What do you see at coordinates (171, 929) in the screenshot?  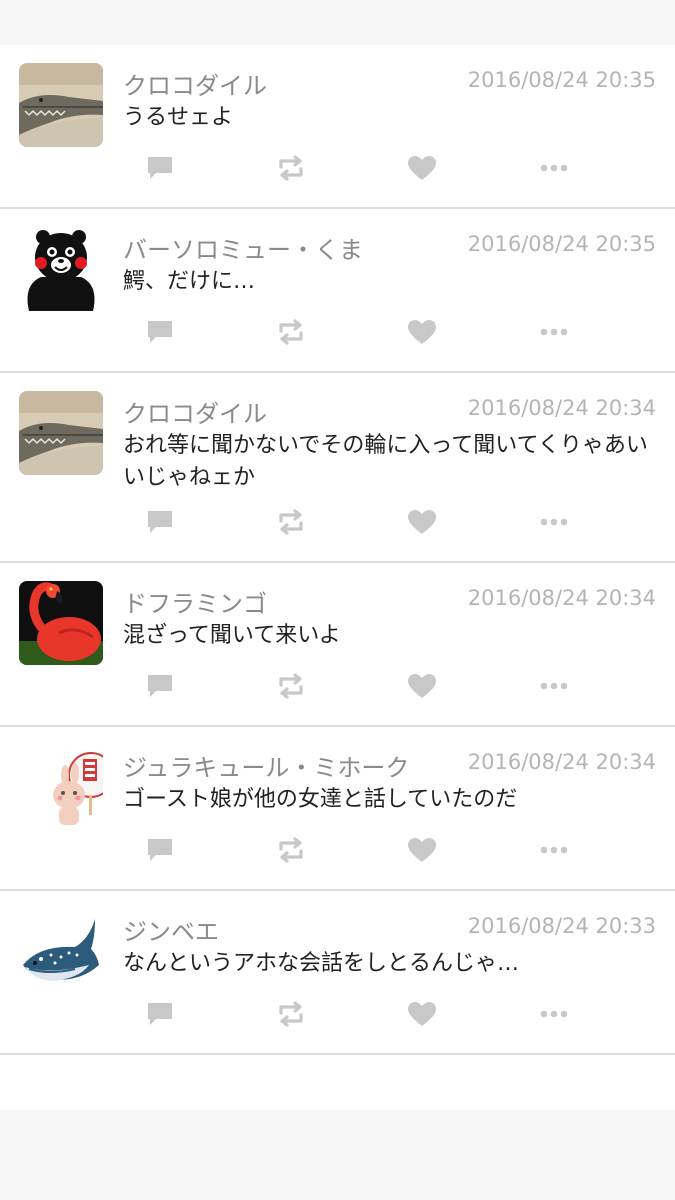 I see `post-author-name: ジンベエ` at bounding box center [171, 929].